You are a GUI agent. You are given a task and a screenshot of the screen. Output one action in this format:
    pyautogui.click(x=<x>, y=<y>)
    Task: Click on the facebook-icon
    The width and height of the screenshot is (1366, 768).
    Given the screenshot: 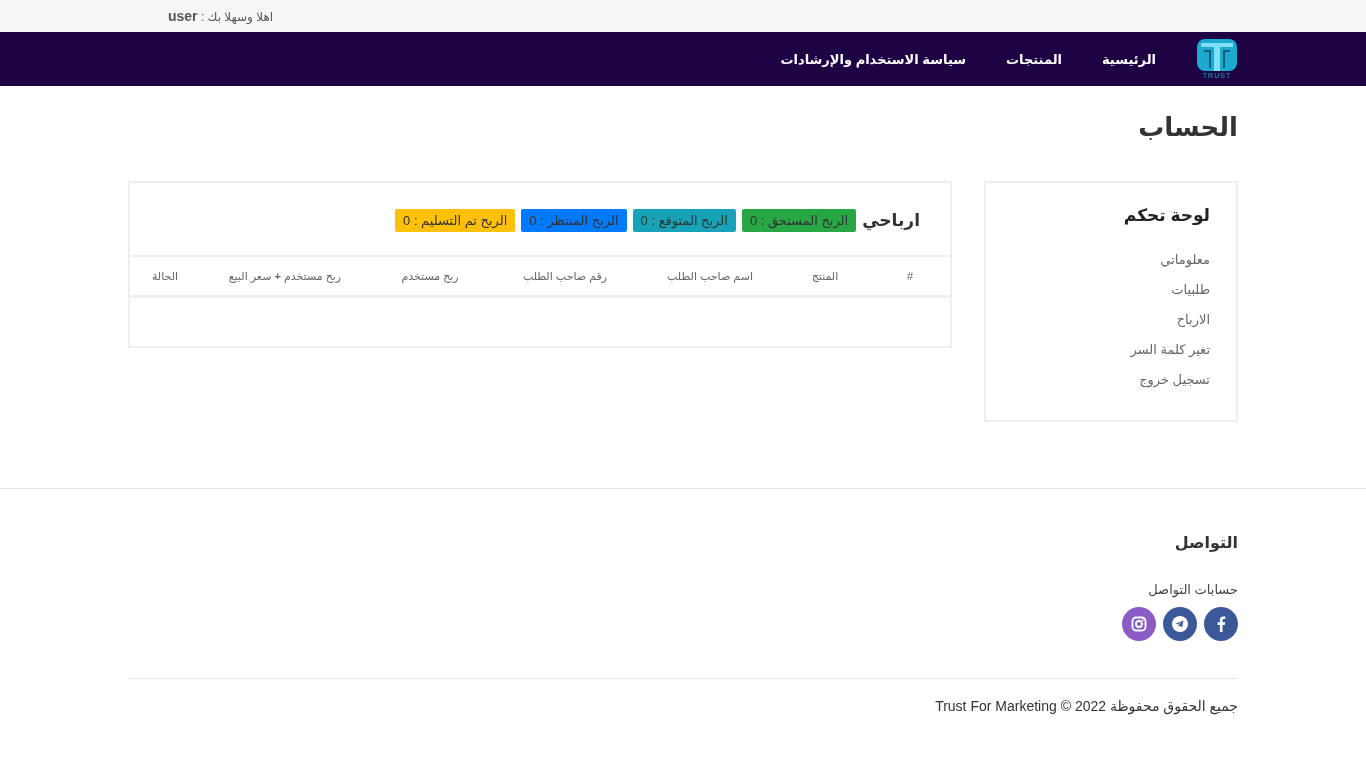 What is the action you would take?
    pyautogui.click(x=1221, y=624)
    